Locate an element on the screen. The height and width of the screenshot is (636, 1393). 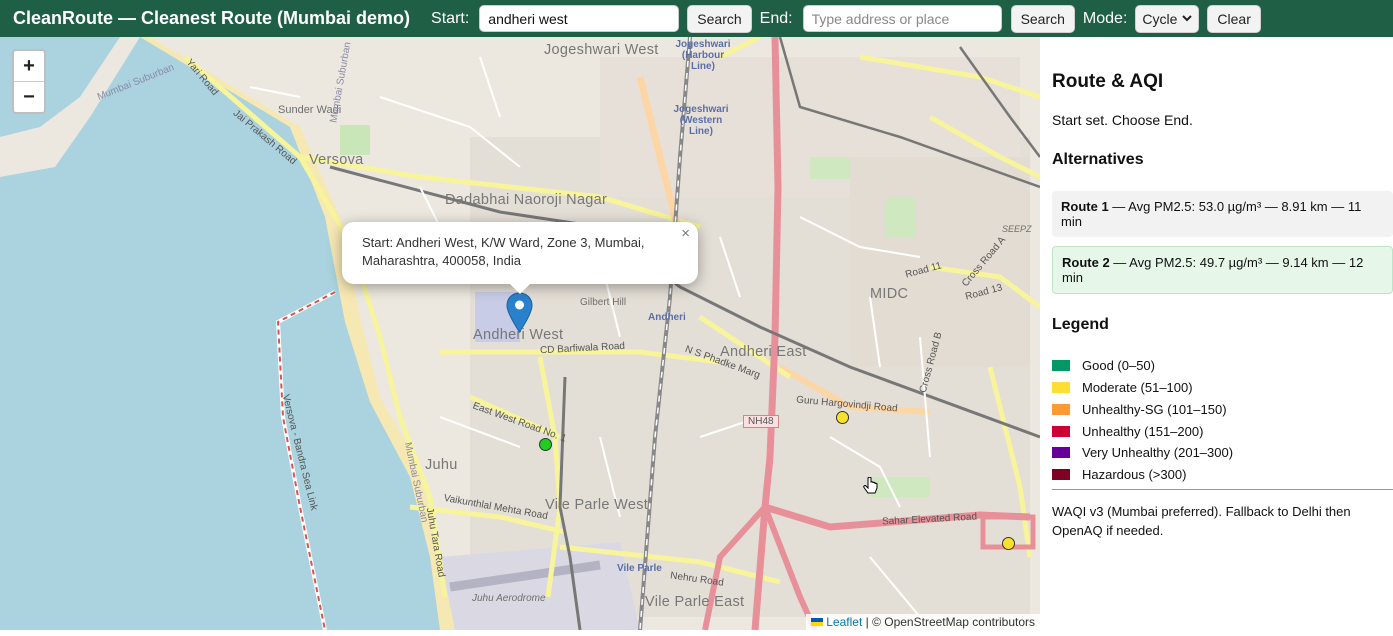
legend-item-very-unhealthy: Very Unhealthy (201–300) is located at coordinates (1142, 452).